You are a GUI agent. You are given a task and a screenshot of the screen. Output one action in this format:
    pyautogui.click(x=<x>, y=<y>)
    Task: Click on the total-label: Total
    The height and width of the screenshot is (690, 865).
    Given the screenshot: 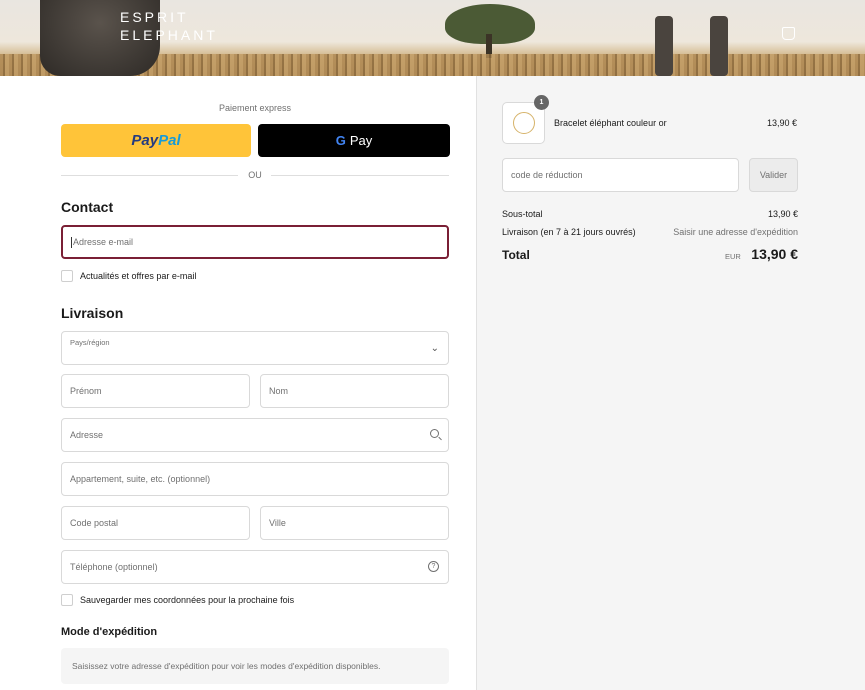 What is the action you would take?
    pyautogui.click(x=516, y=255)
    